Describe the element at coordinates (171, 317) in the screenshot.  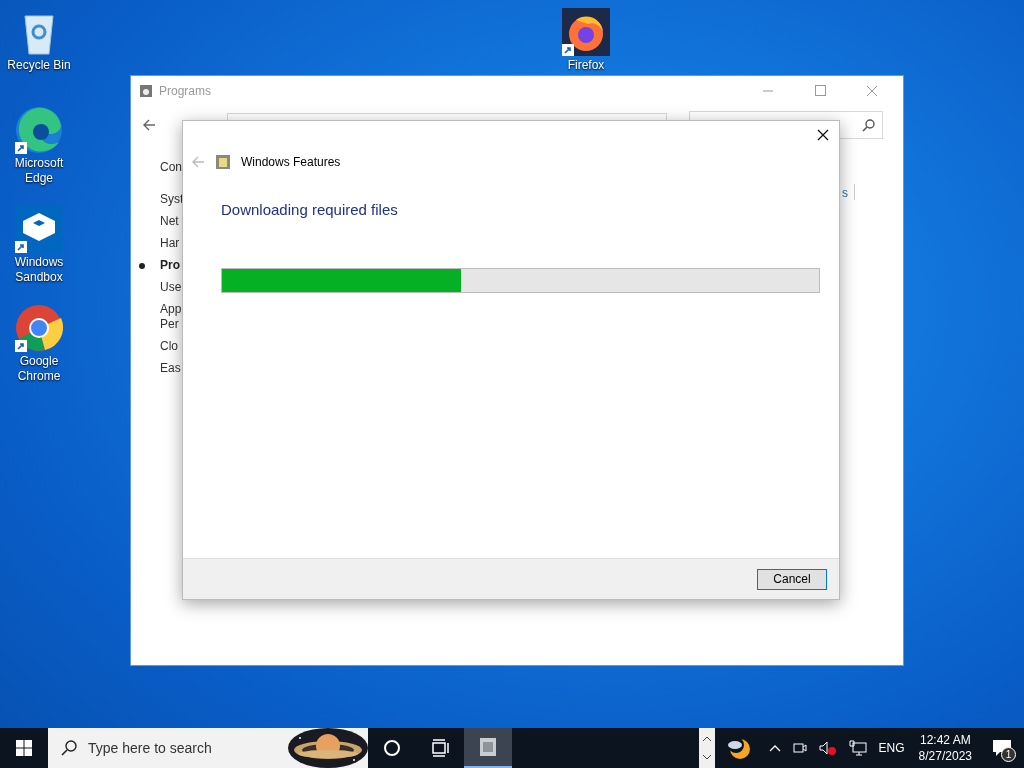
I see `nav-link: App Per` at that location.